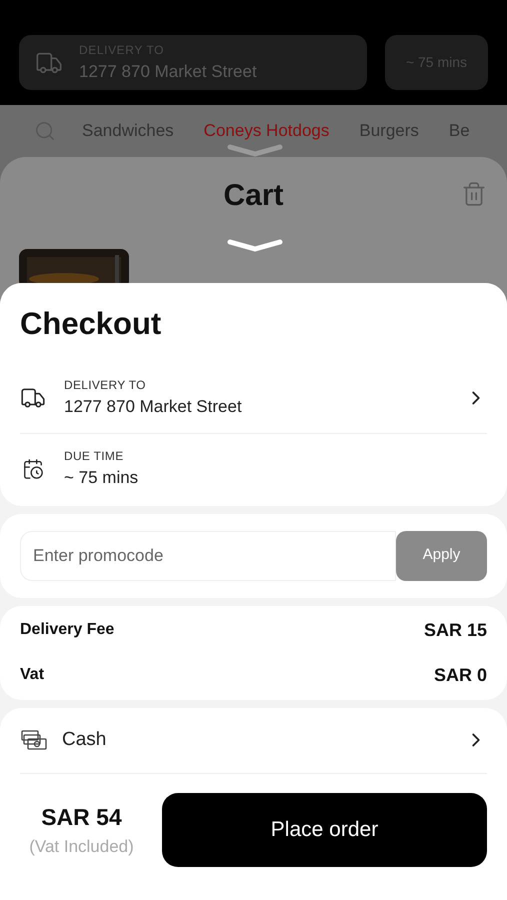 The image size is (507, 900). I want to click on row-value: ~ 75 mins, so click(102, 477).